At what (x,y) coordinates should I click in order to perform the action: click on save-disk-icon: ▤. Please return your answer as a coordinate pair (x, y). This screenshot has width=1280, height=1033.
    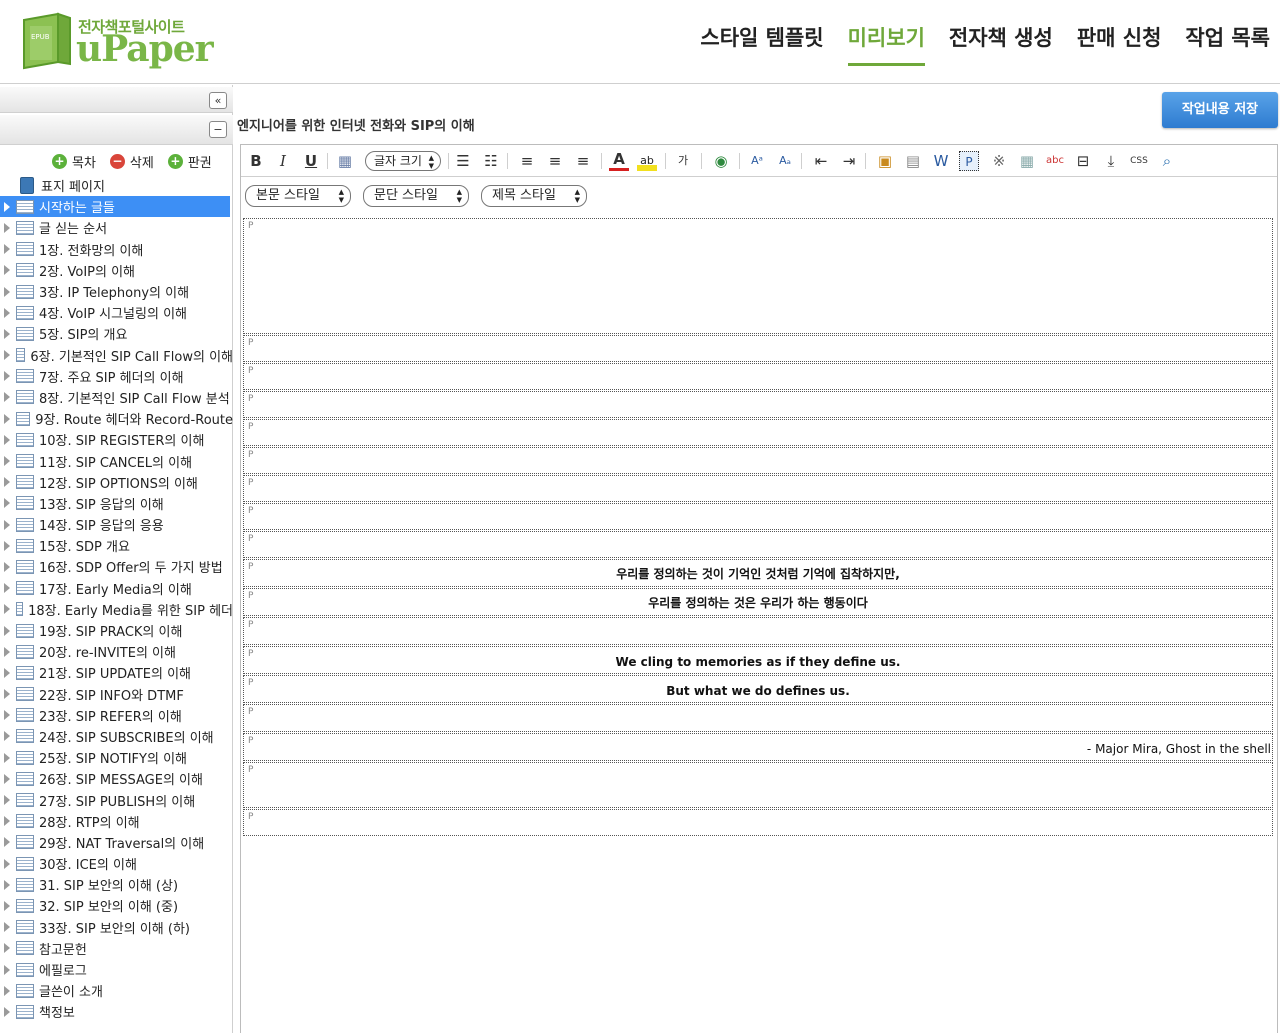
    Looking at the image, I should click on (913, 161).